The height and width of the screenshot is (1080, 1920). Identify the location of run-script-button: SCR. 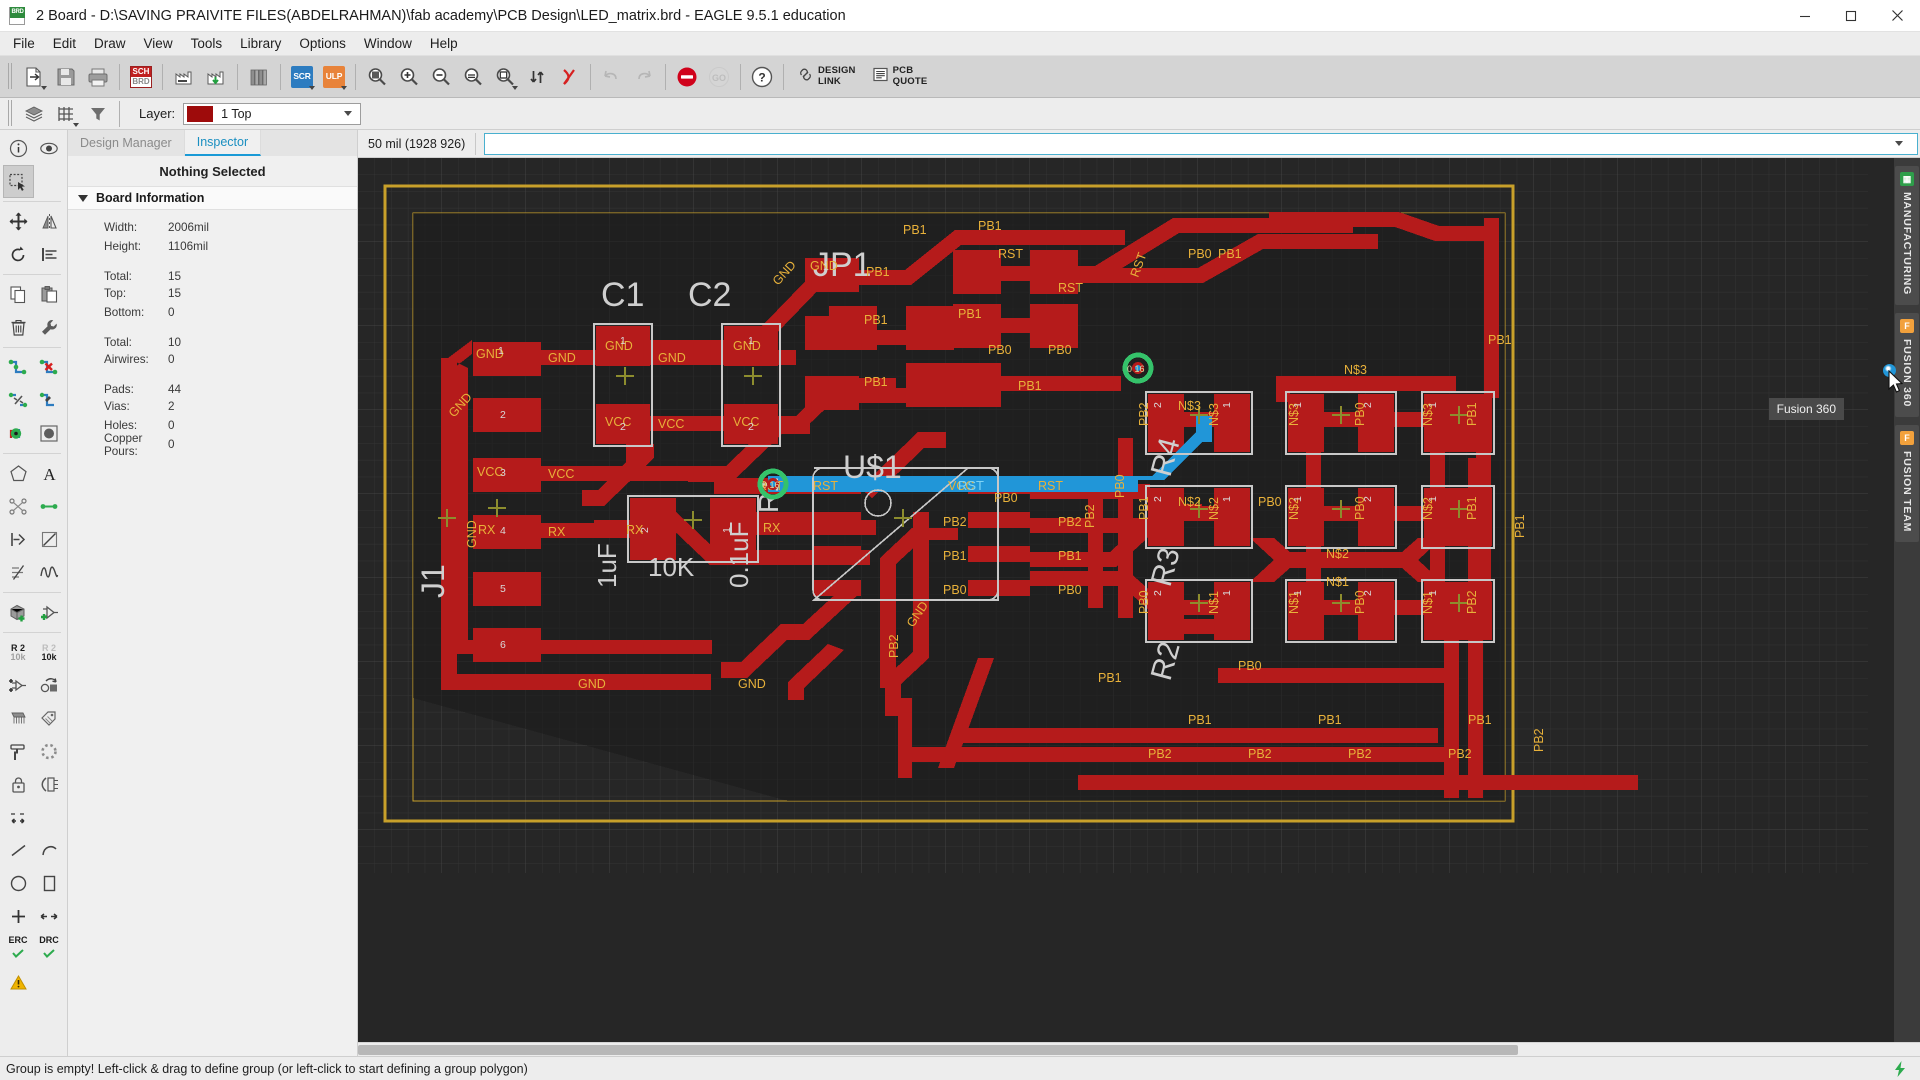
(302, 77).